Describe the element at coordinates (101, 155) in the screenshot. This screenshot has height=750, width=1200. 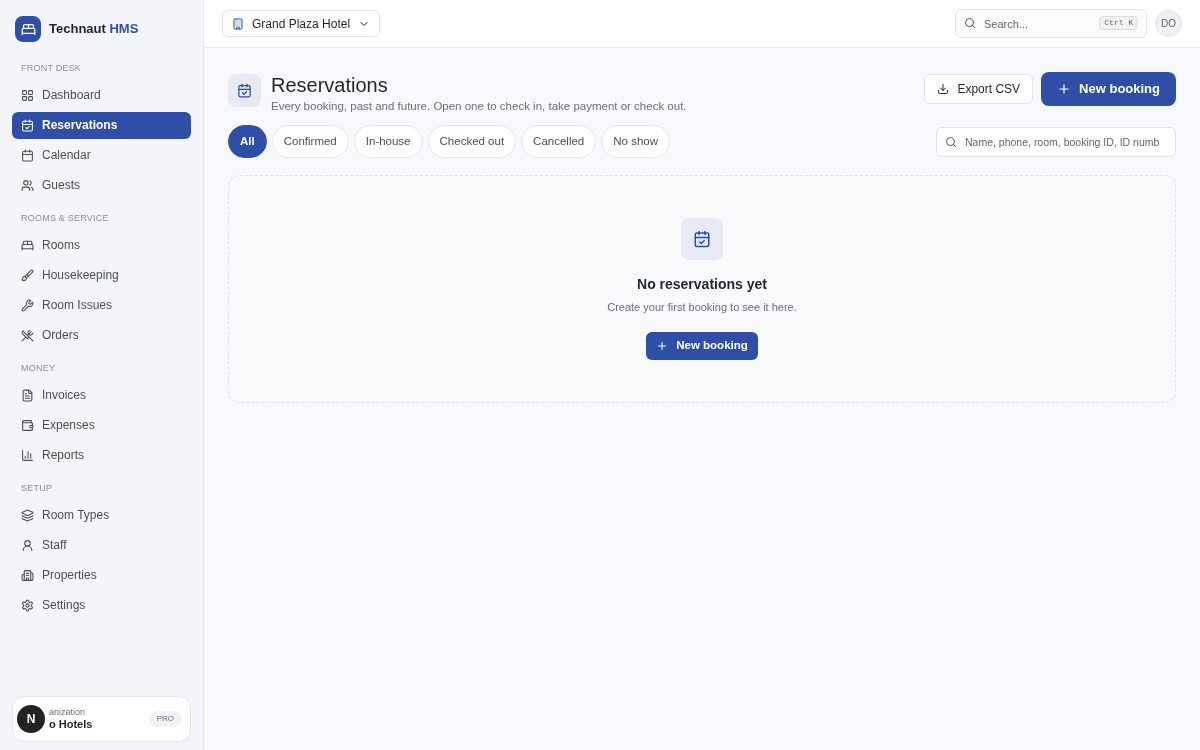
I see `sidebar-item: Calendar` at that location.